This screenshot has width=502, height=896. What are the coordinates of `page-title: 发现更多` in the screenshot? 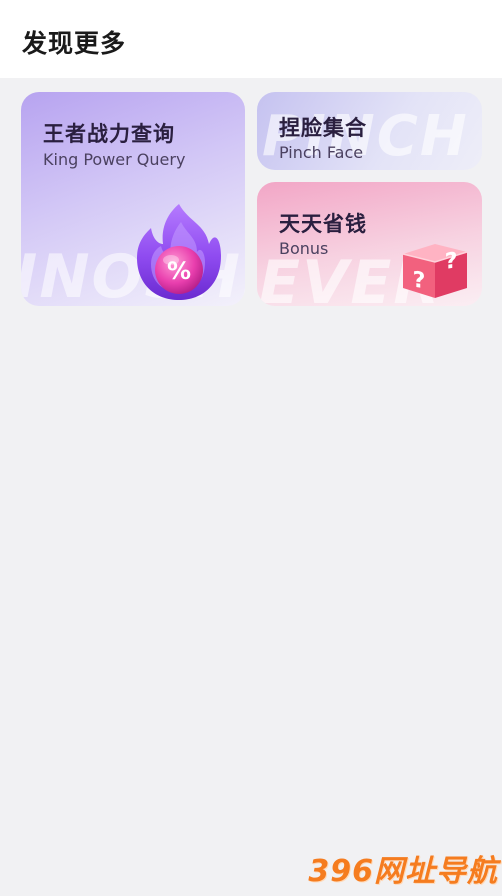 It's located at (74, 43).